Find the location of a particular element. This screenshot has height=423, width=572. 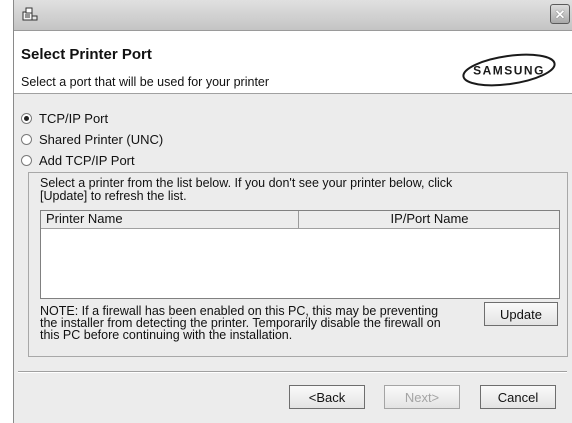

column-header-printer-name: Printer Name is located at coordinates (170, 219).